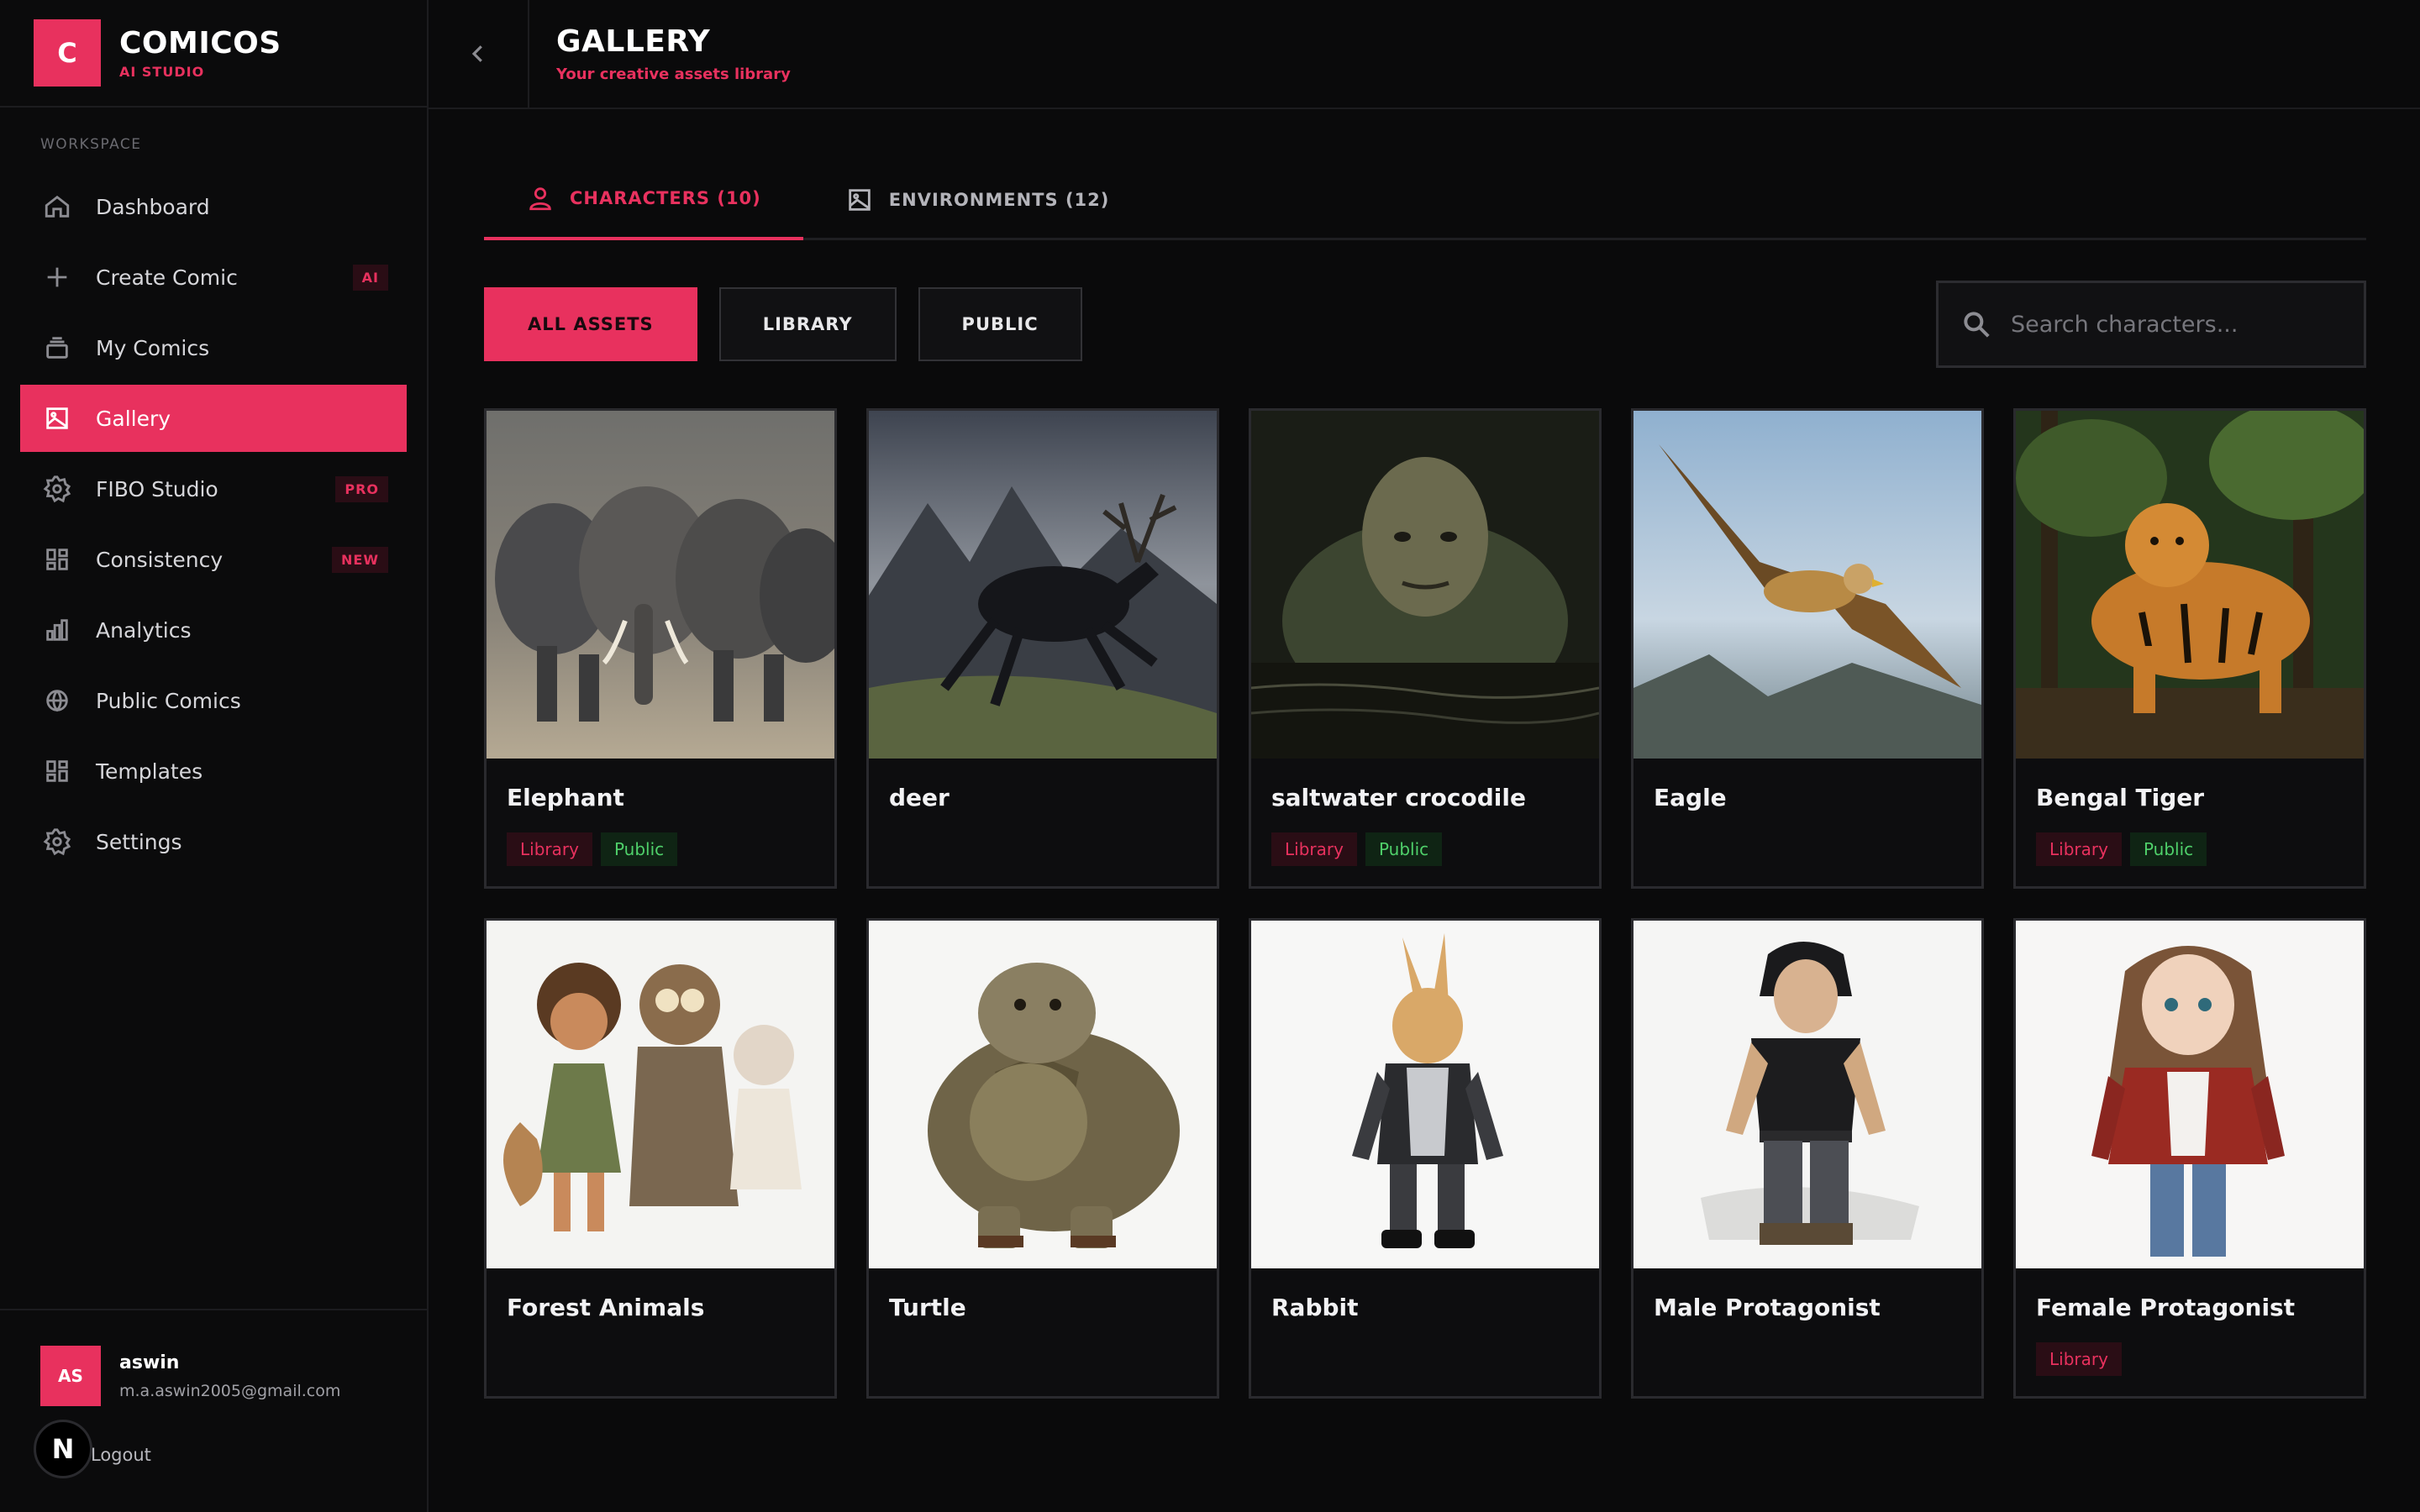  I want to click on asset-tabs: CHARACTERS (10) ENVIRONMENTS (12), so click(1425, 200).